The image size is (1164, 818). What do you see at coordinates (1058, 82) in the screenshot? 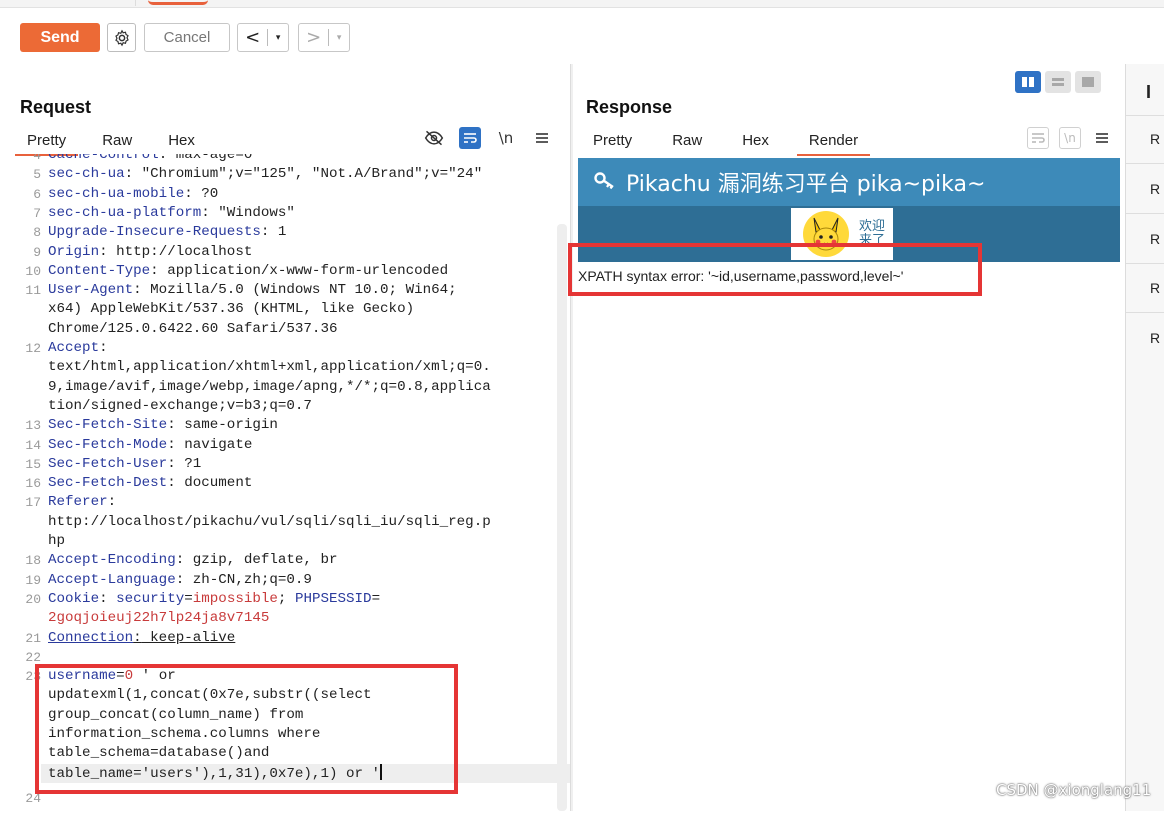
I see `layout-stacked-button` at bounding box center [1058, 82].